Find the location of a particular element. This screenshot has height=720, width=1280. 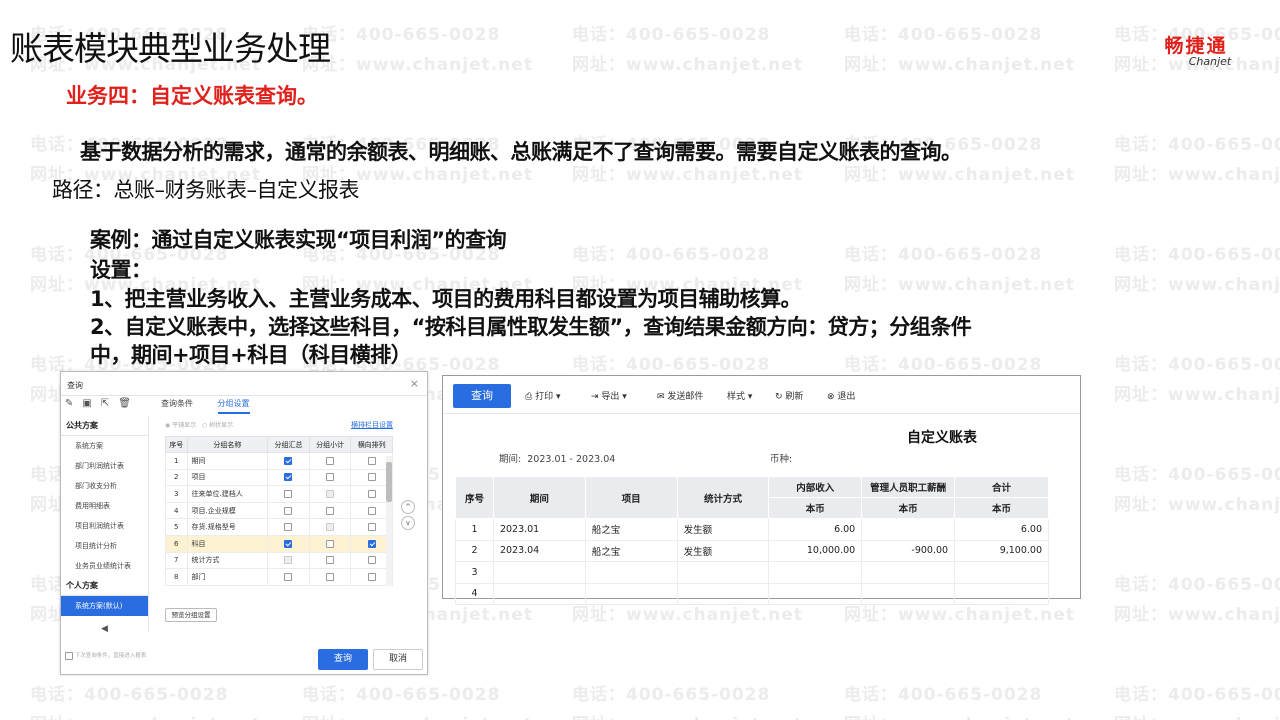

group-name: 部门 is located at coordinates (227, 577).